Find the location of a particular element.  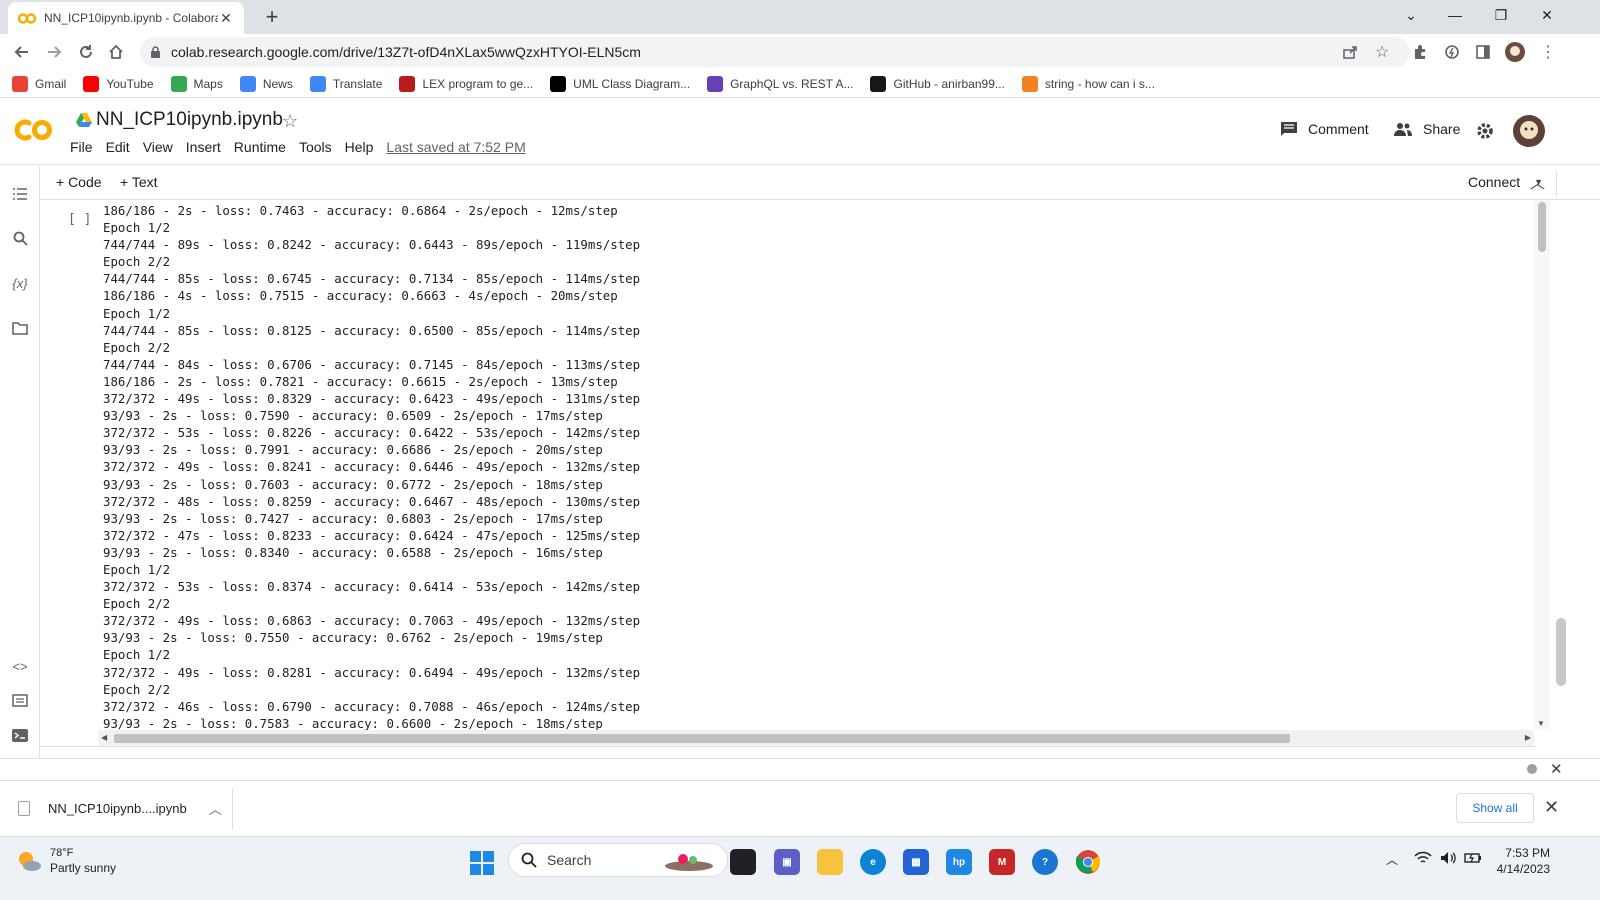

show-hidden-icons-chevron: ︿ is located at coordinates (1392, 859).